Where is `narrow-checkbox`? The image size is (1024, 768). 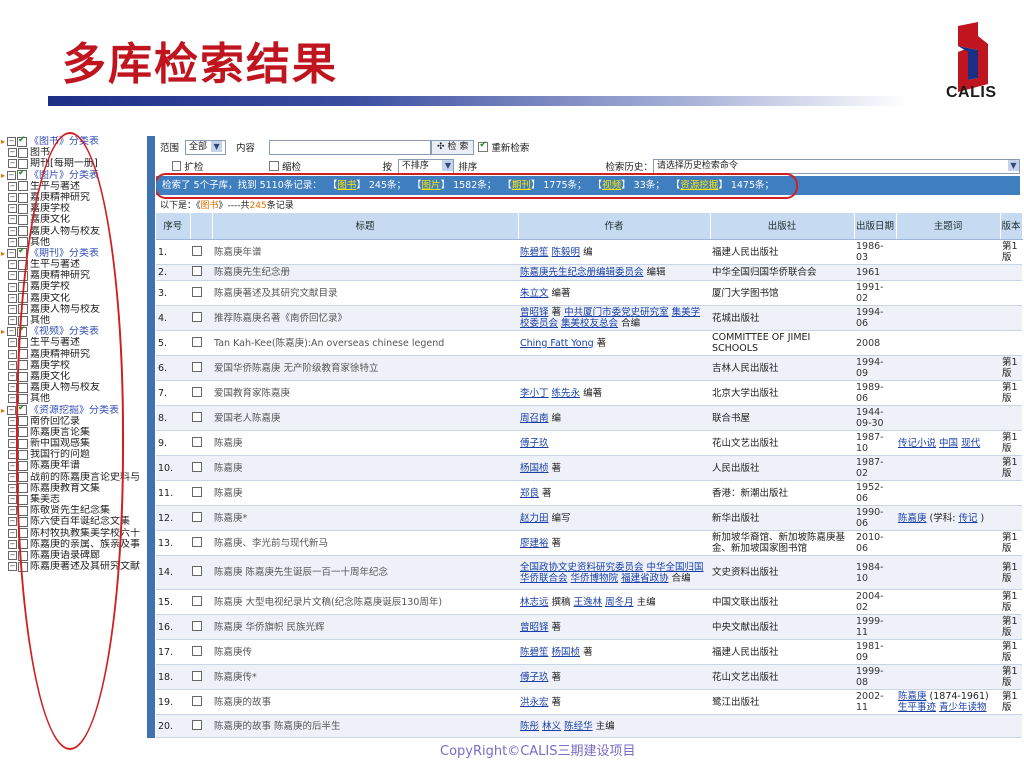
narrow-checkbox is located at coordinates (274, 166).